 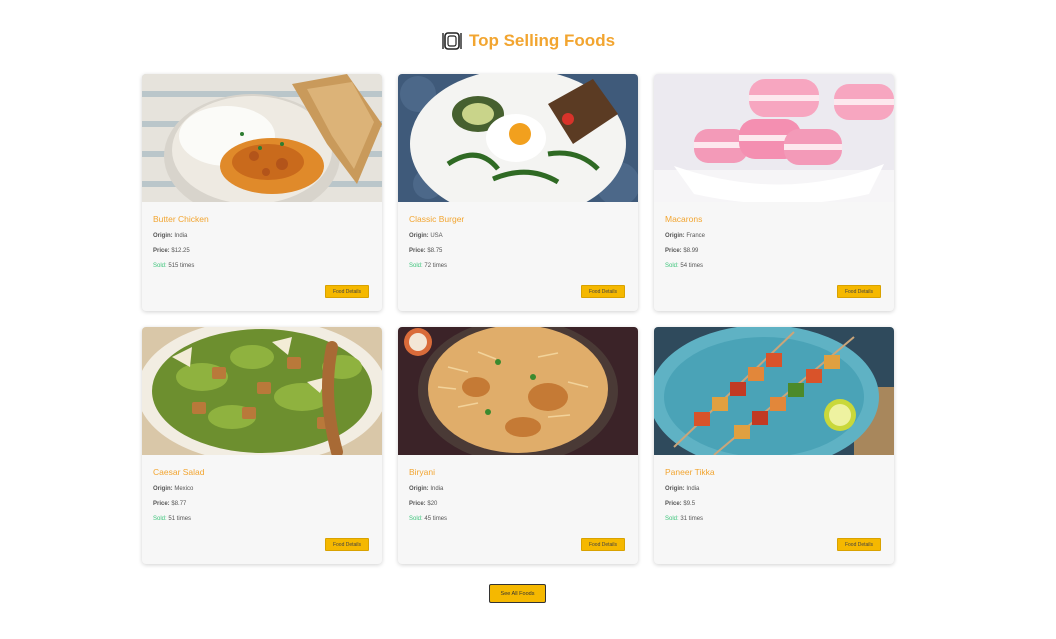 What do you see at coordinates (262, 391) in the screenshot?
I see `caesar-salad-image` at bounding box center [262, 391].